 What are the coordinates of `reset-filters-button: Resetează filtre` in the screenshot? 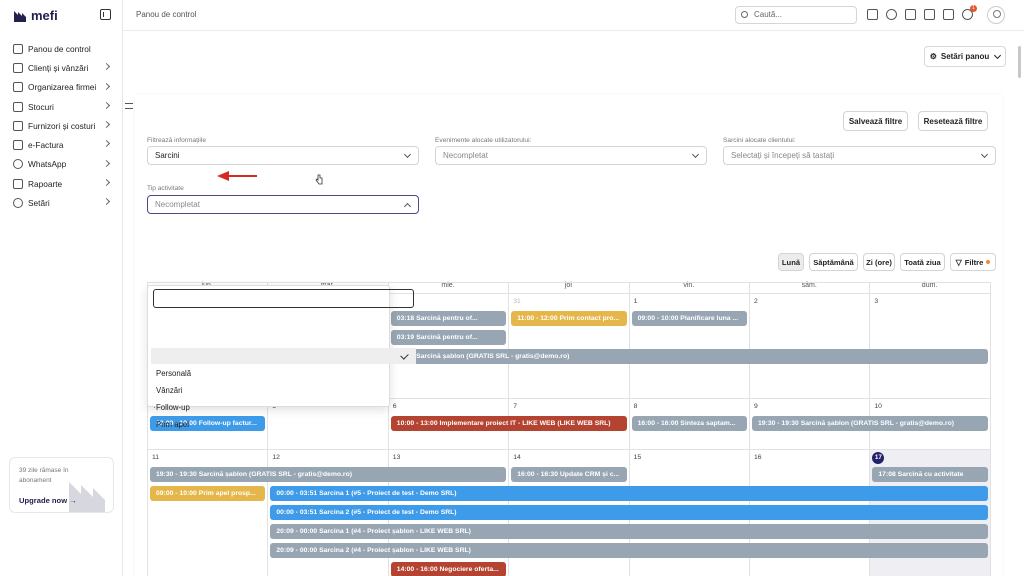 It's located at (953, 121).